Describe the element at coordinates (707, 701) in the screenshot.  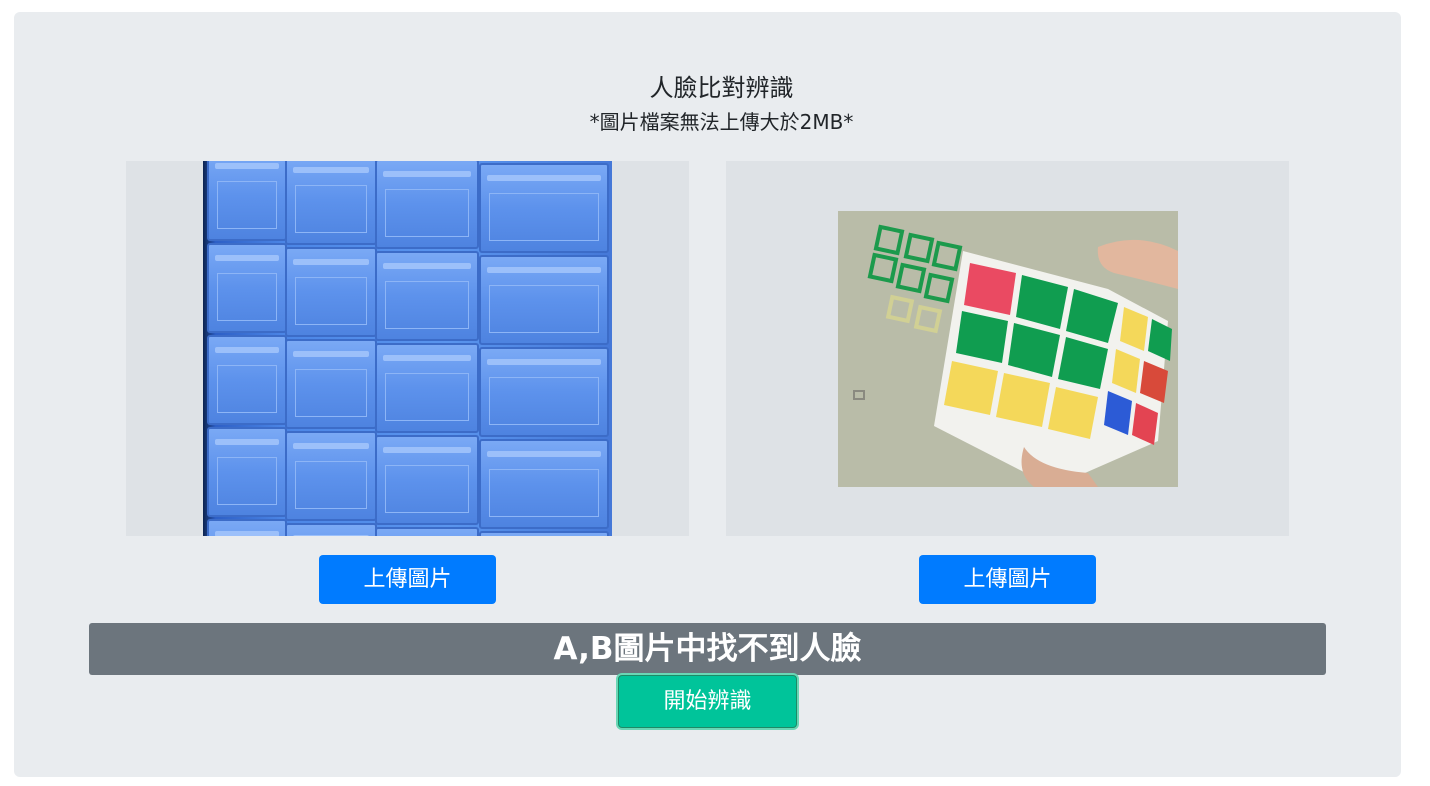
I see `start-recognition-button: 開始辨識` at that location.